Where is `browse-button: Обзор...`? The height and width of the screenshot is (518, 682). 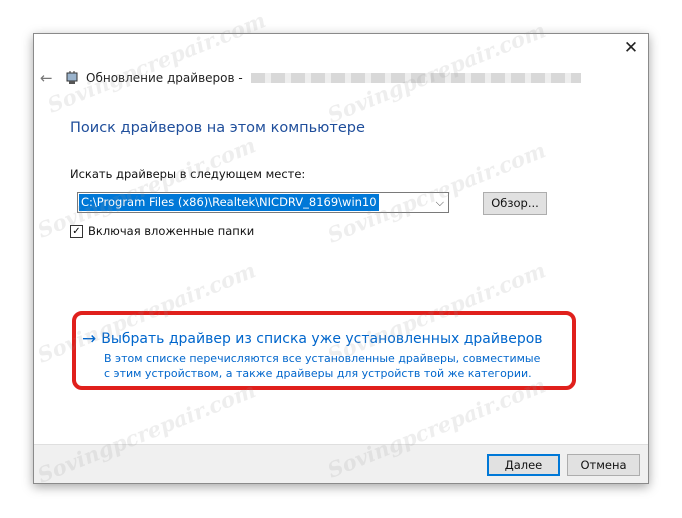 browse-button: Обзор... is located at coordinates (515, 203).